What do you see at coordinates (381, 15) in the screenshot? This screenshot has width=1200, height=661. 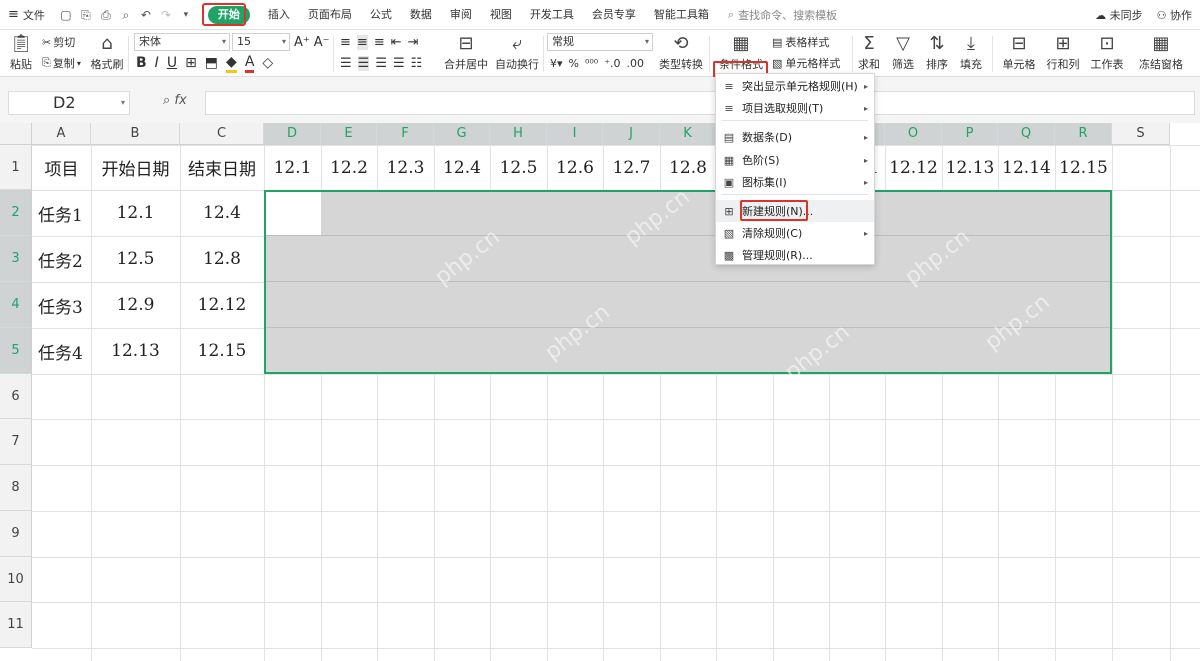 I see `tab-formulas: 公式` at bounding box center [381, 15].